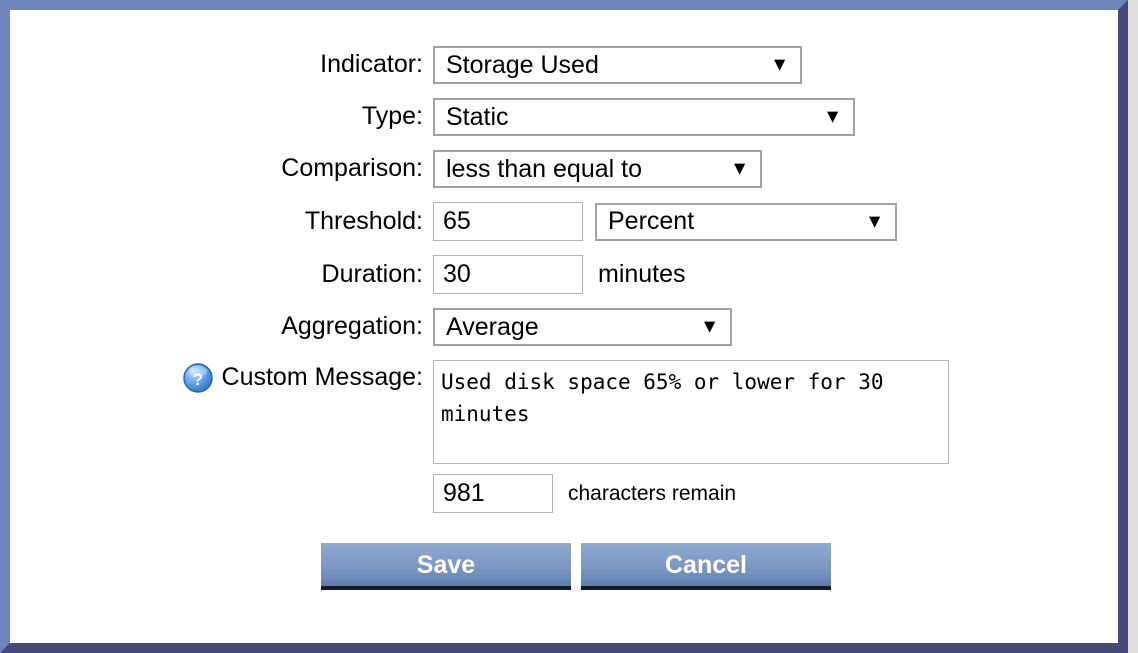  I want to click on duration-input-value: 30, so click(457, 274).